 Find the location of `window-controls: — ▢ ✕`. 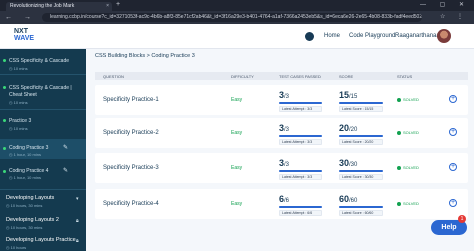

window-controls: — ▢ ✕ is located at coordinates (445, 4).